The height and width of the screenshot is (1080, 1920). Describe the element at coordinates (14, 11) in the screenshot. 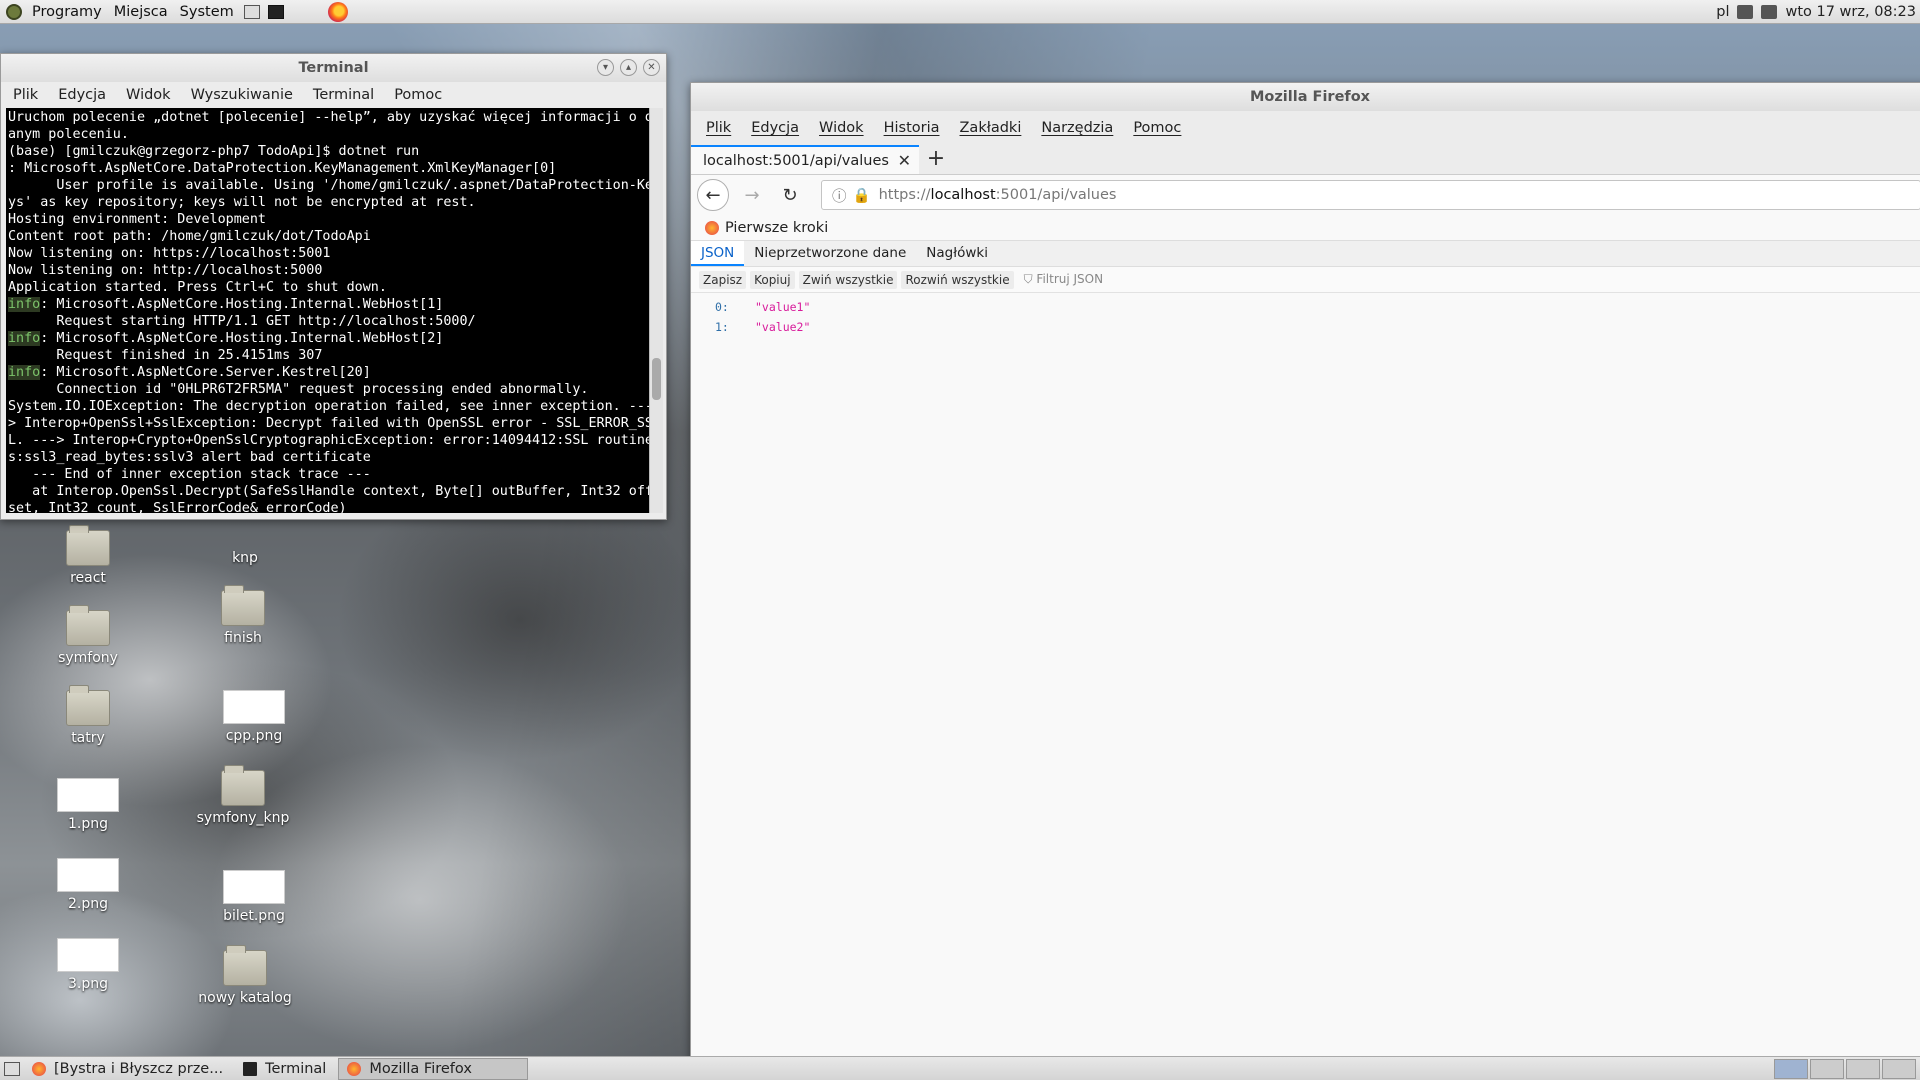

I see `gnome-foot-icon` at that location.